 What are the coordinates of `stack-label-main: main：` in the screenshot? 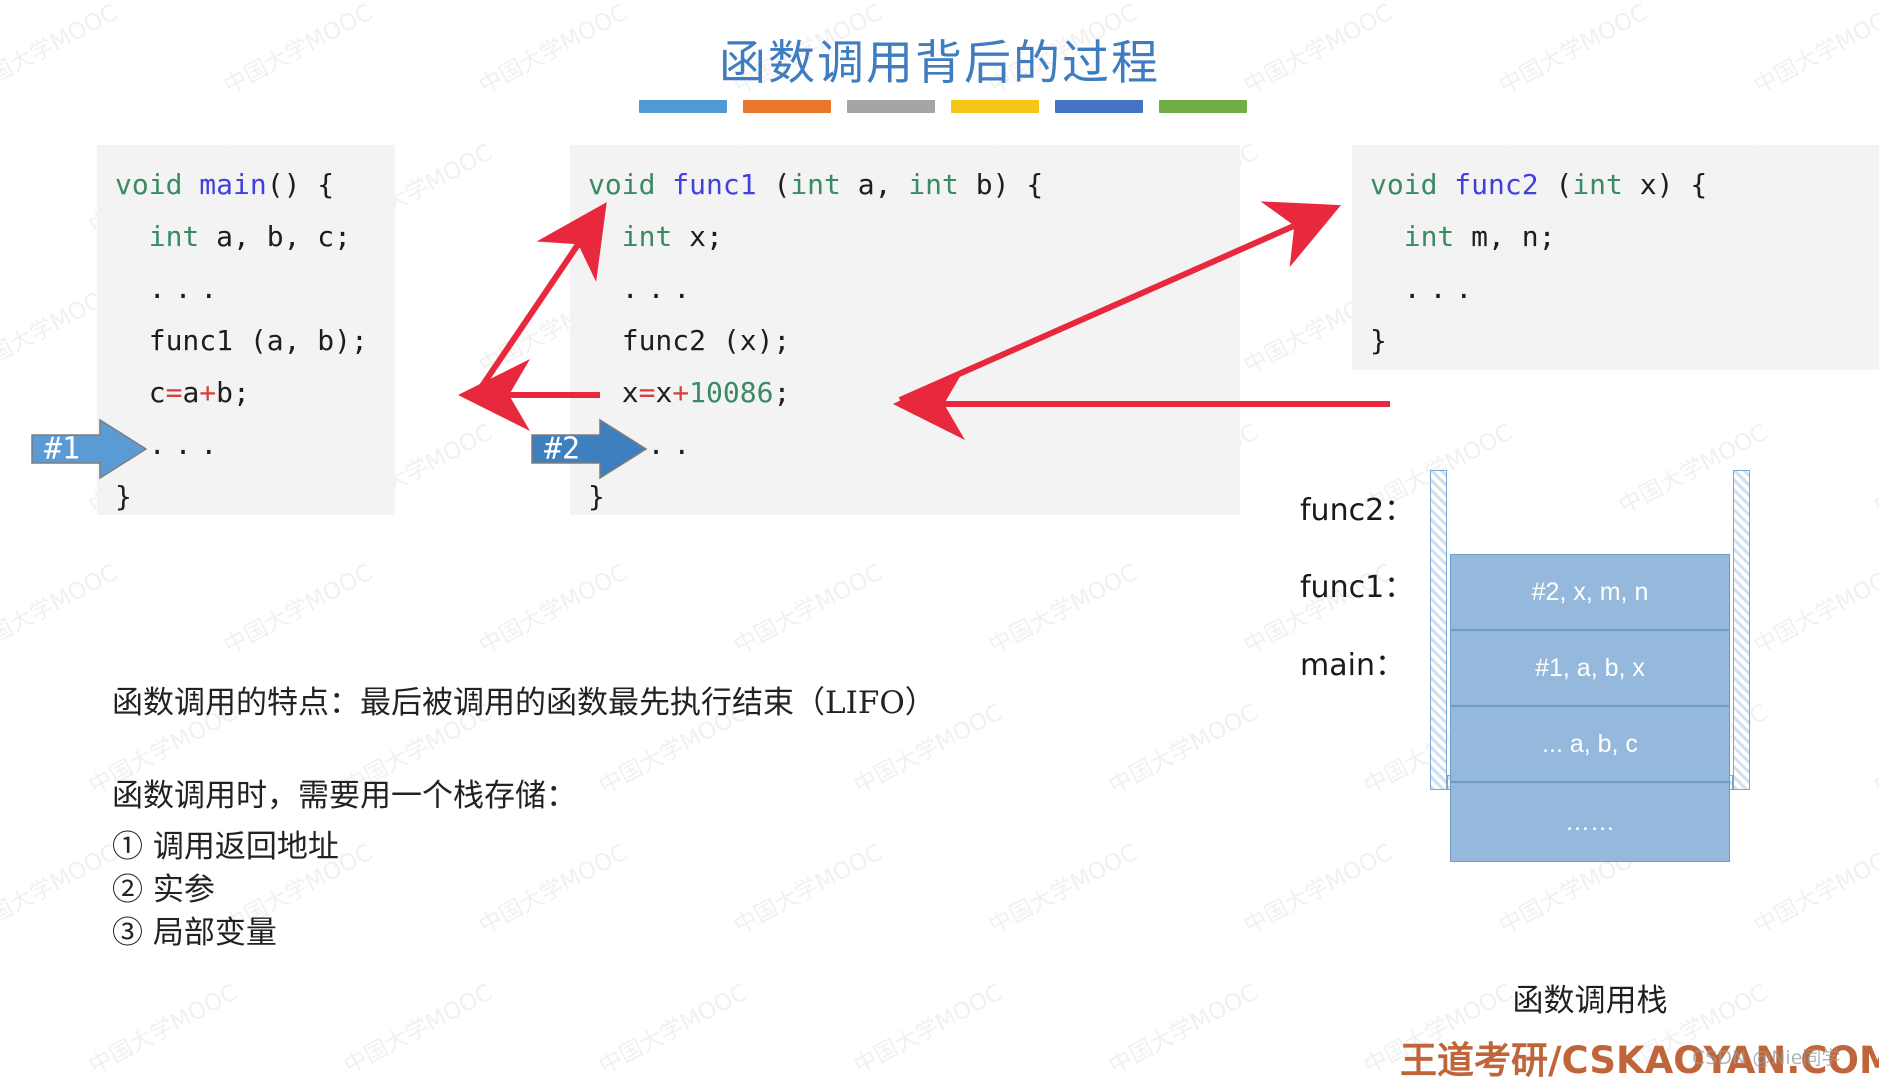 It's located at (1352, 665).